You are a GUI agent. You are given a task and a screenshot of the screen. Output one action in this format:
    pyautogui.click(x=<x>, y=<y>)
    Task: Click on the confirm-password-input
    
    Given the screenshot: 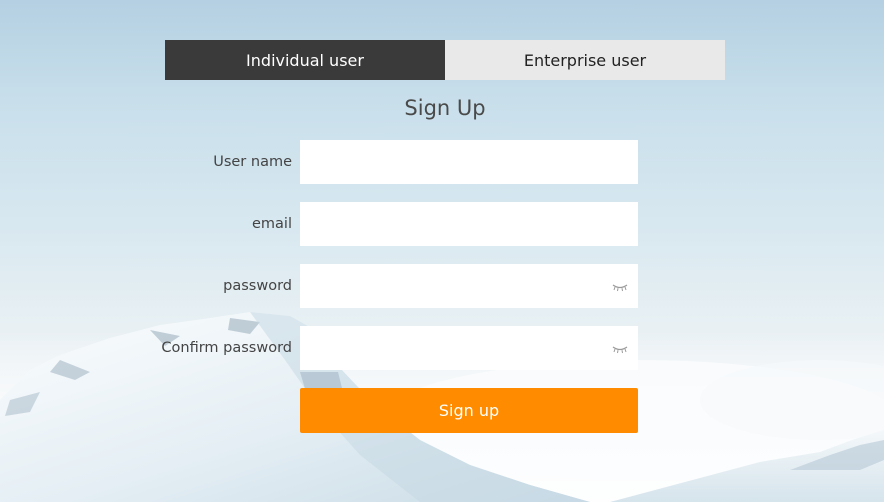 What is the action you would take?
    pyautogui.click(x=469, y=348)
    